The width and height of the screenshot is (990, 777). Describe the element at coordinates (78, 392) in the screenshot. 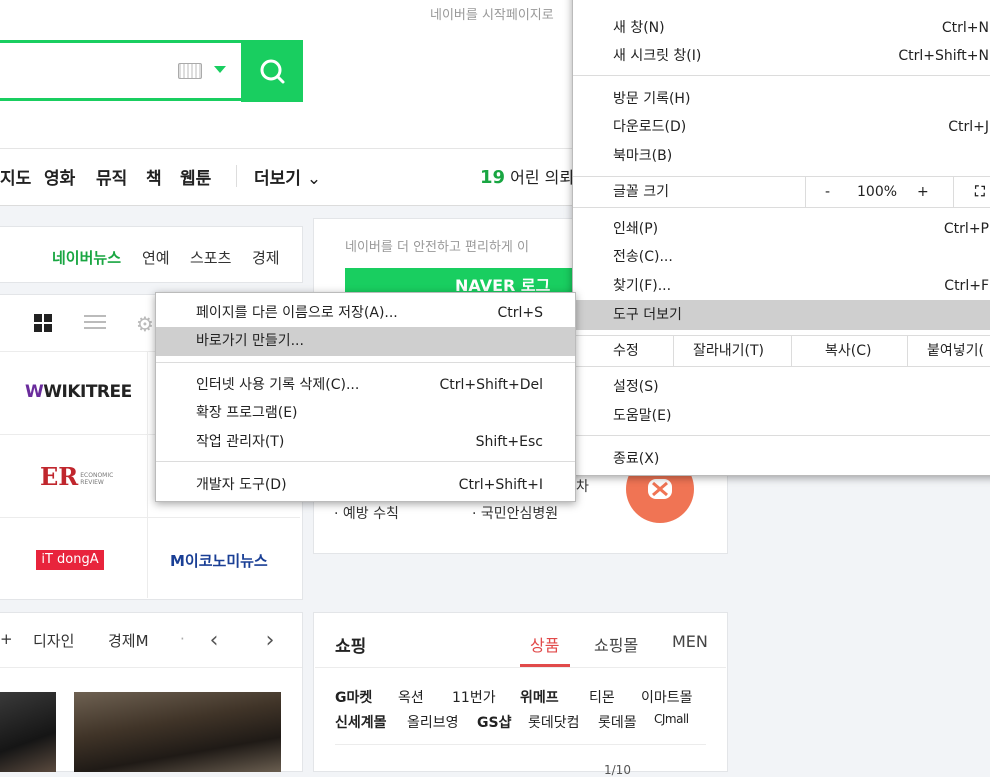

I see `press-logo-wikitree: WWIKITREE` at that location.